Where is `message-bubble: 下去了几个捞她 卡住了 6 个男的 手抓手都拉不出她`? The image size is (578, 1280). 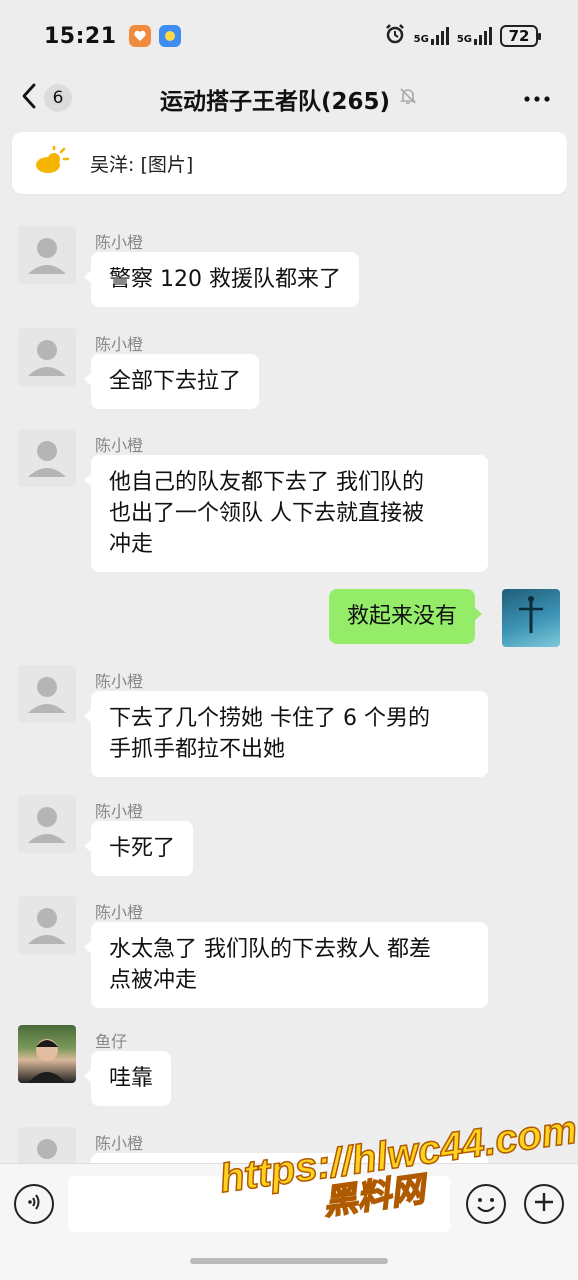
message-bubble: 下去了几个捞她 卡住了 6 个男的 手抓手都拉不出她 is located at coordinates (286, 734).